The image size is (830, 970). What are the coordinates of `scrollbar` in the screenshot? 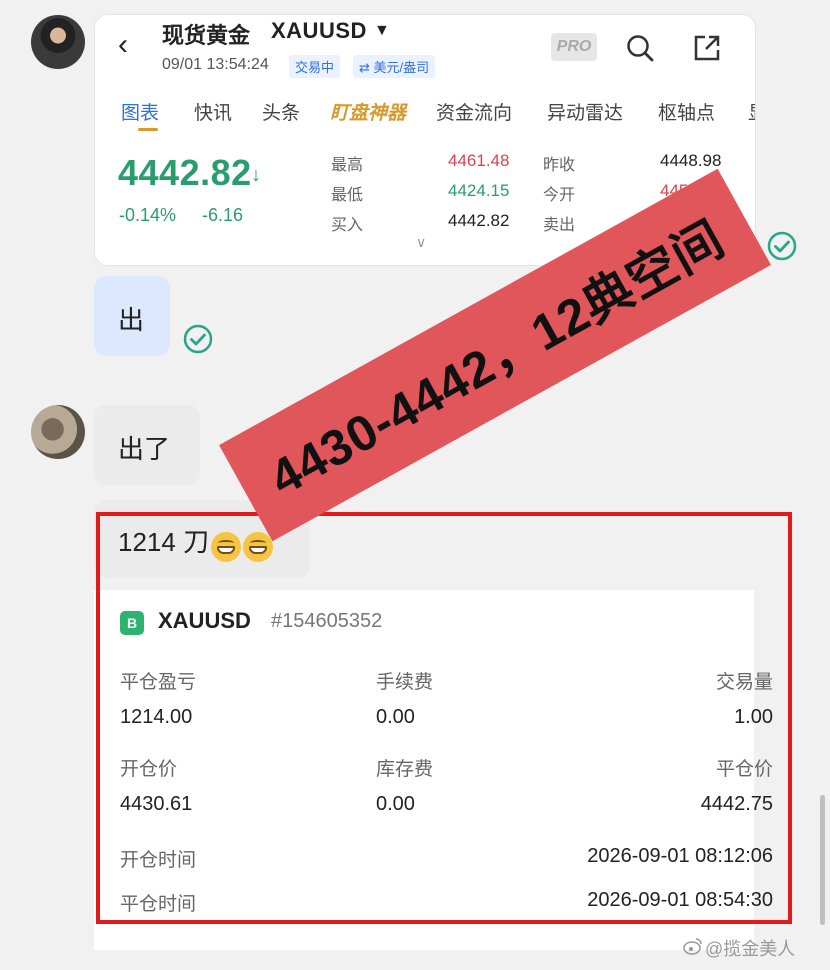 It's located at (822, 860).